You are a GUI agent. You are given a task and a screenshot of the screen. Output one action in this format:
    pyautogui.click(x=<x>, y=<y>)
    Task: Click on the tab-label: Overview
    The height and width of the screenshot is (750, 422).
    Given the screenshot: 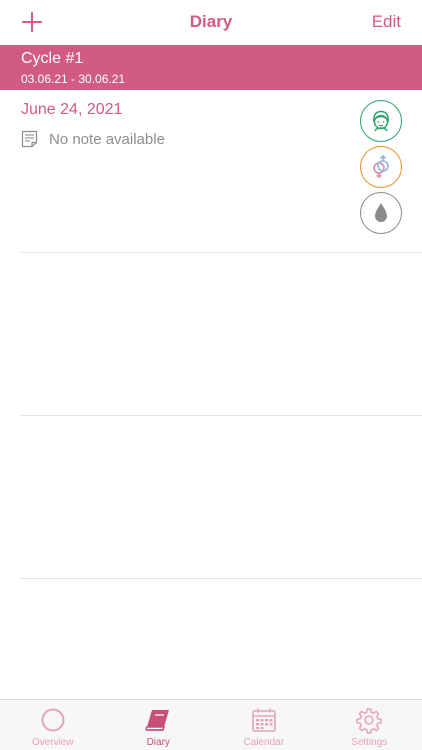 What is the action you would take?
    pyautogui.click(x=52, y=742)
    